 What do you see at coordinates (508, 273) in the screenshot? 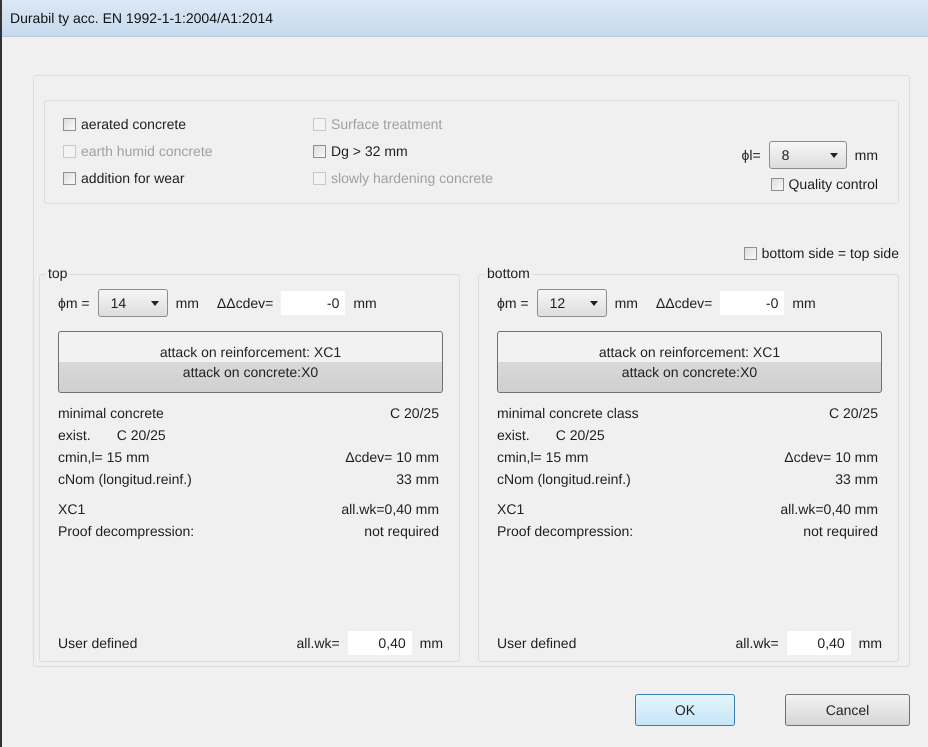
I see `panel-title: bottom` at bounding box center [508, 273].